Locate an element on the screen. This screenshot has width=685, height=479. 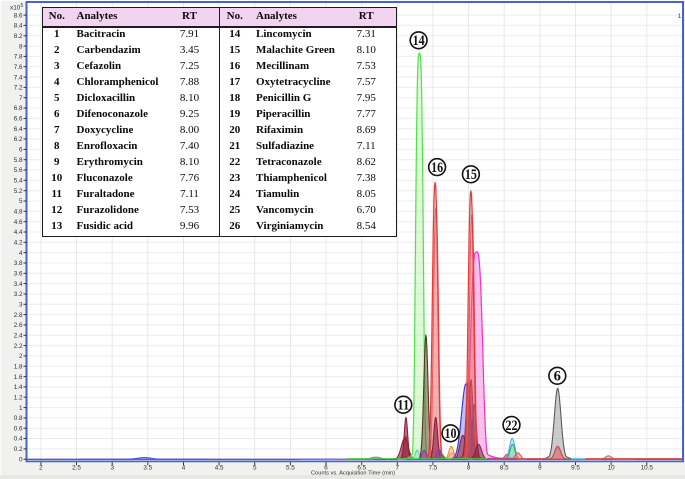
svg-text: 2.4 is located at coordinates (18, 336).